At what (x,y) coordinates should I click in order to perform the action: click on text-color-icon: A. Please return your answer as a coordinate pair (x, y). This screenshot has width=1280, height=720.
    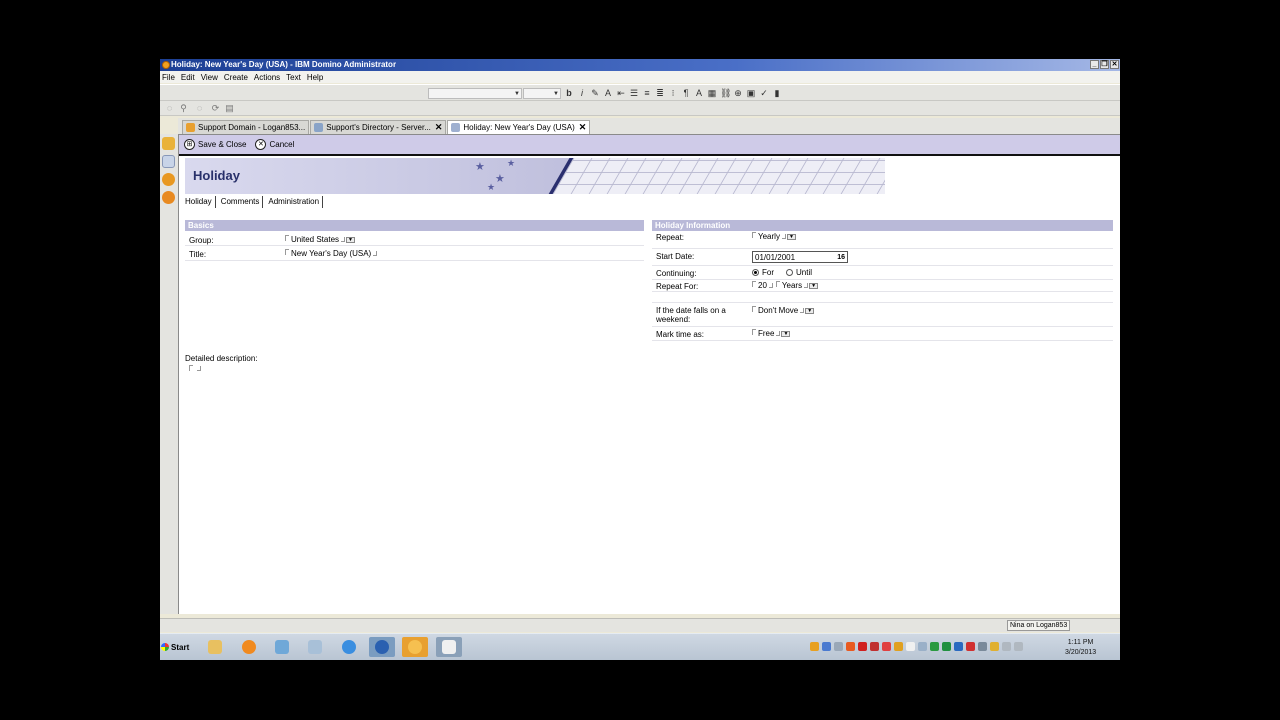
    Looking at the image, I should click on (608, 93).